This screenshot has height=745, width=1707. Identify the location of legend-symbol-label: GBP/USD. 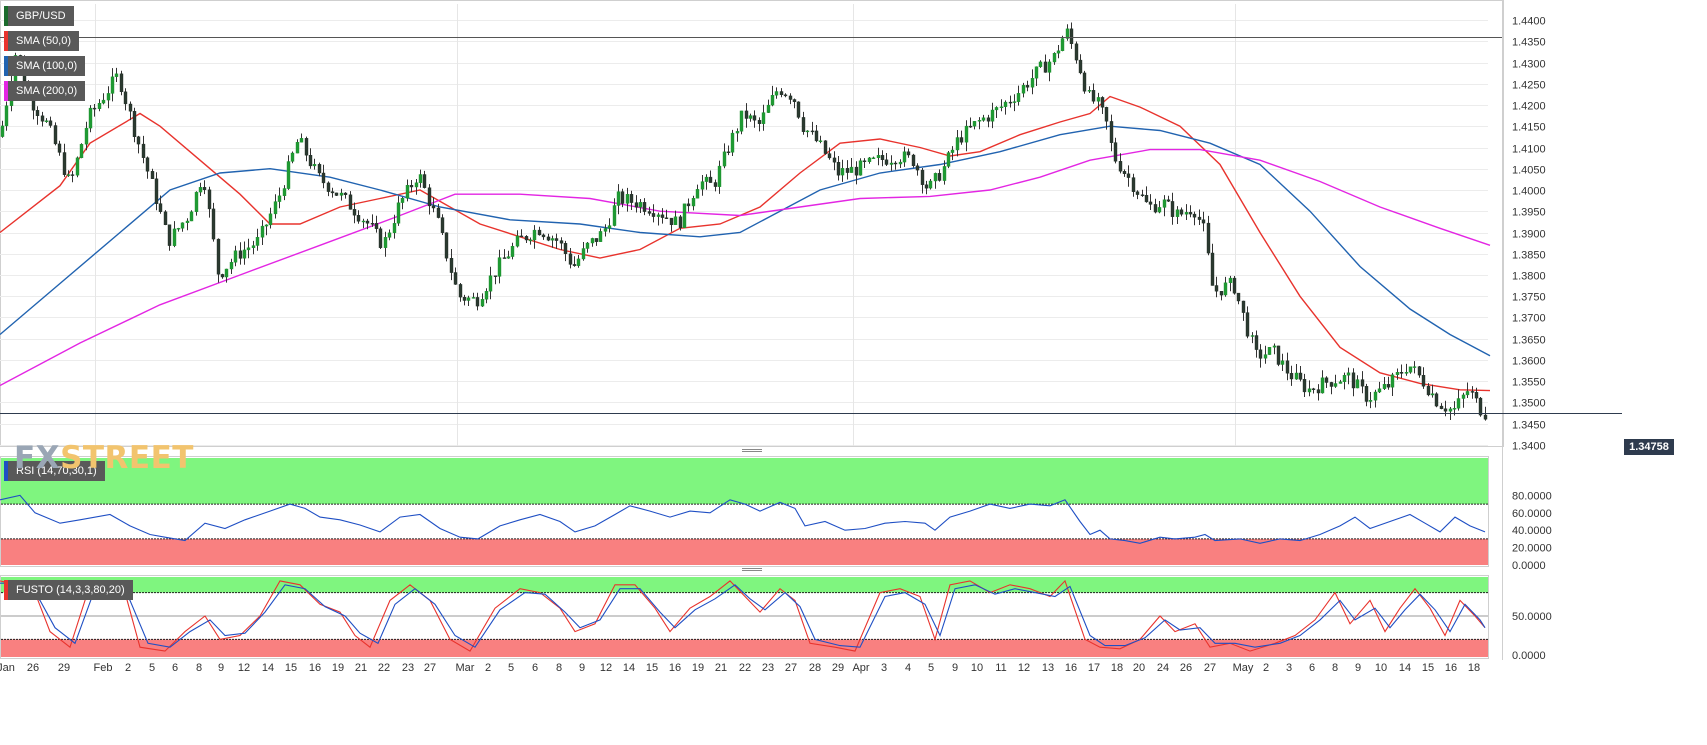
(41, 16).